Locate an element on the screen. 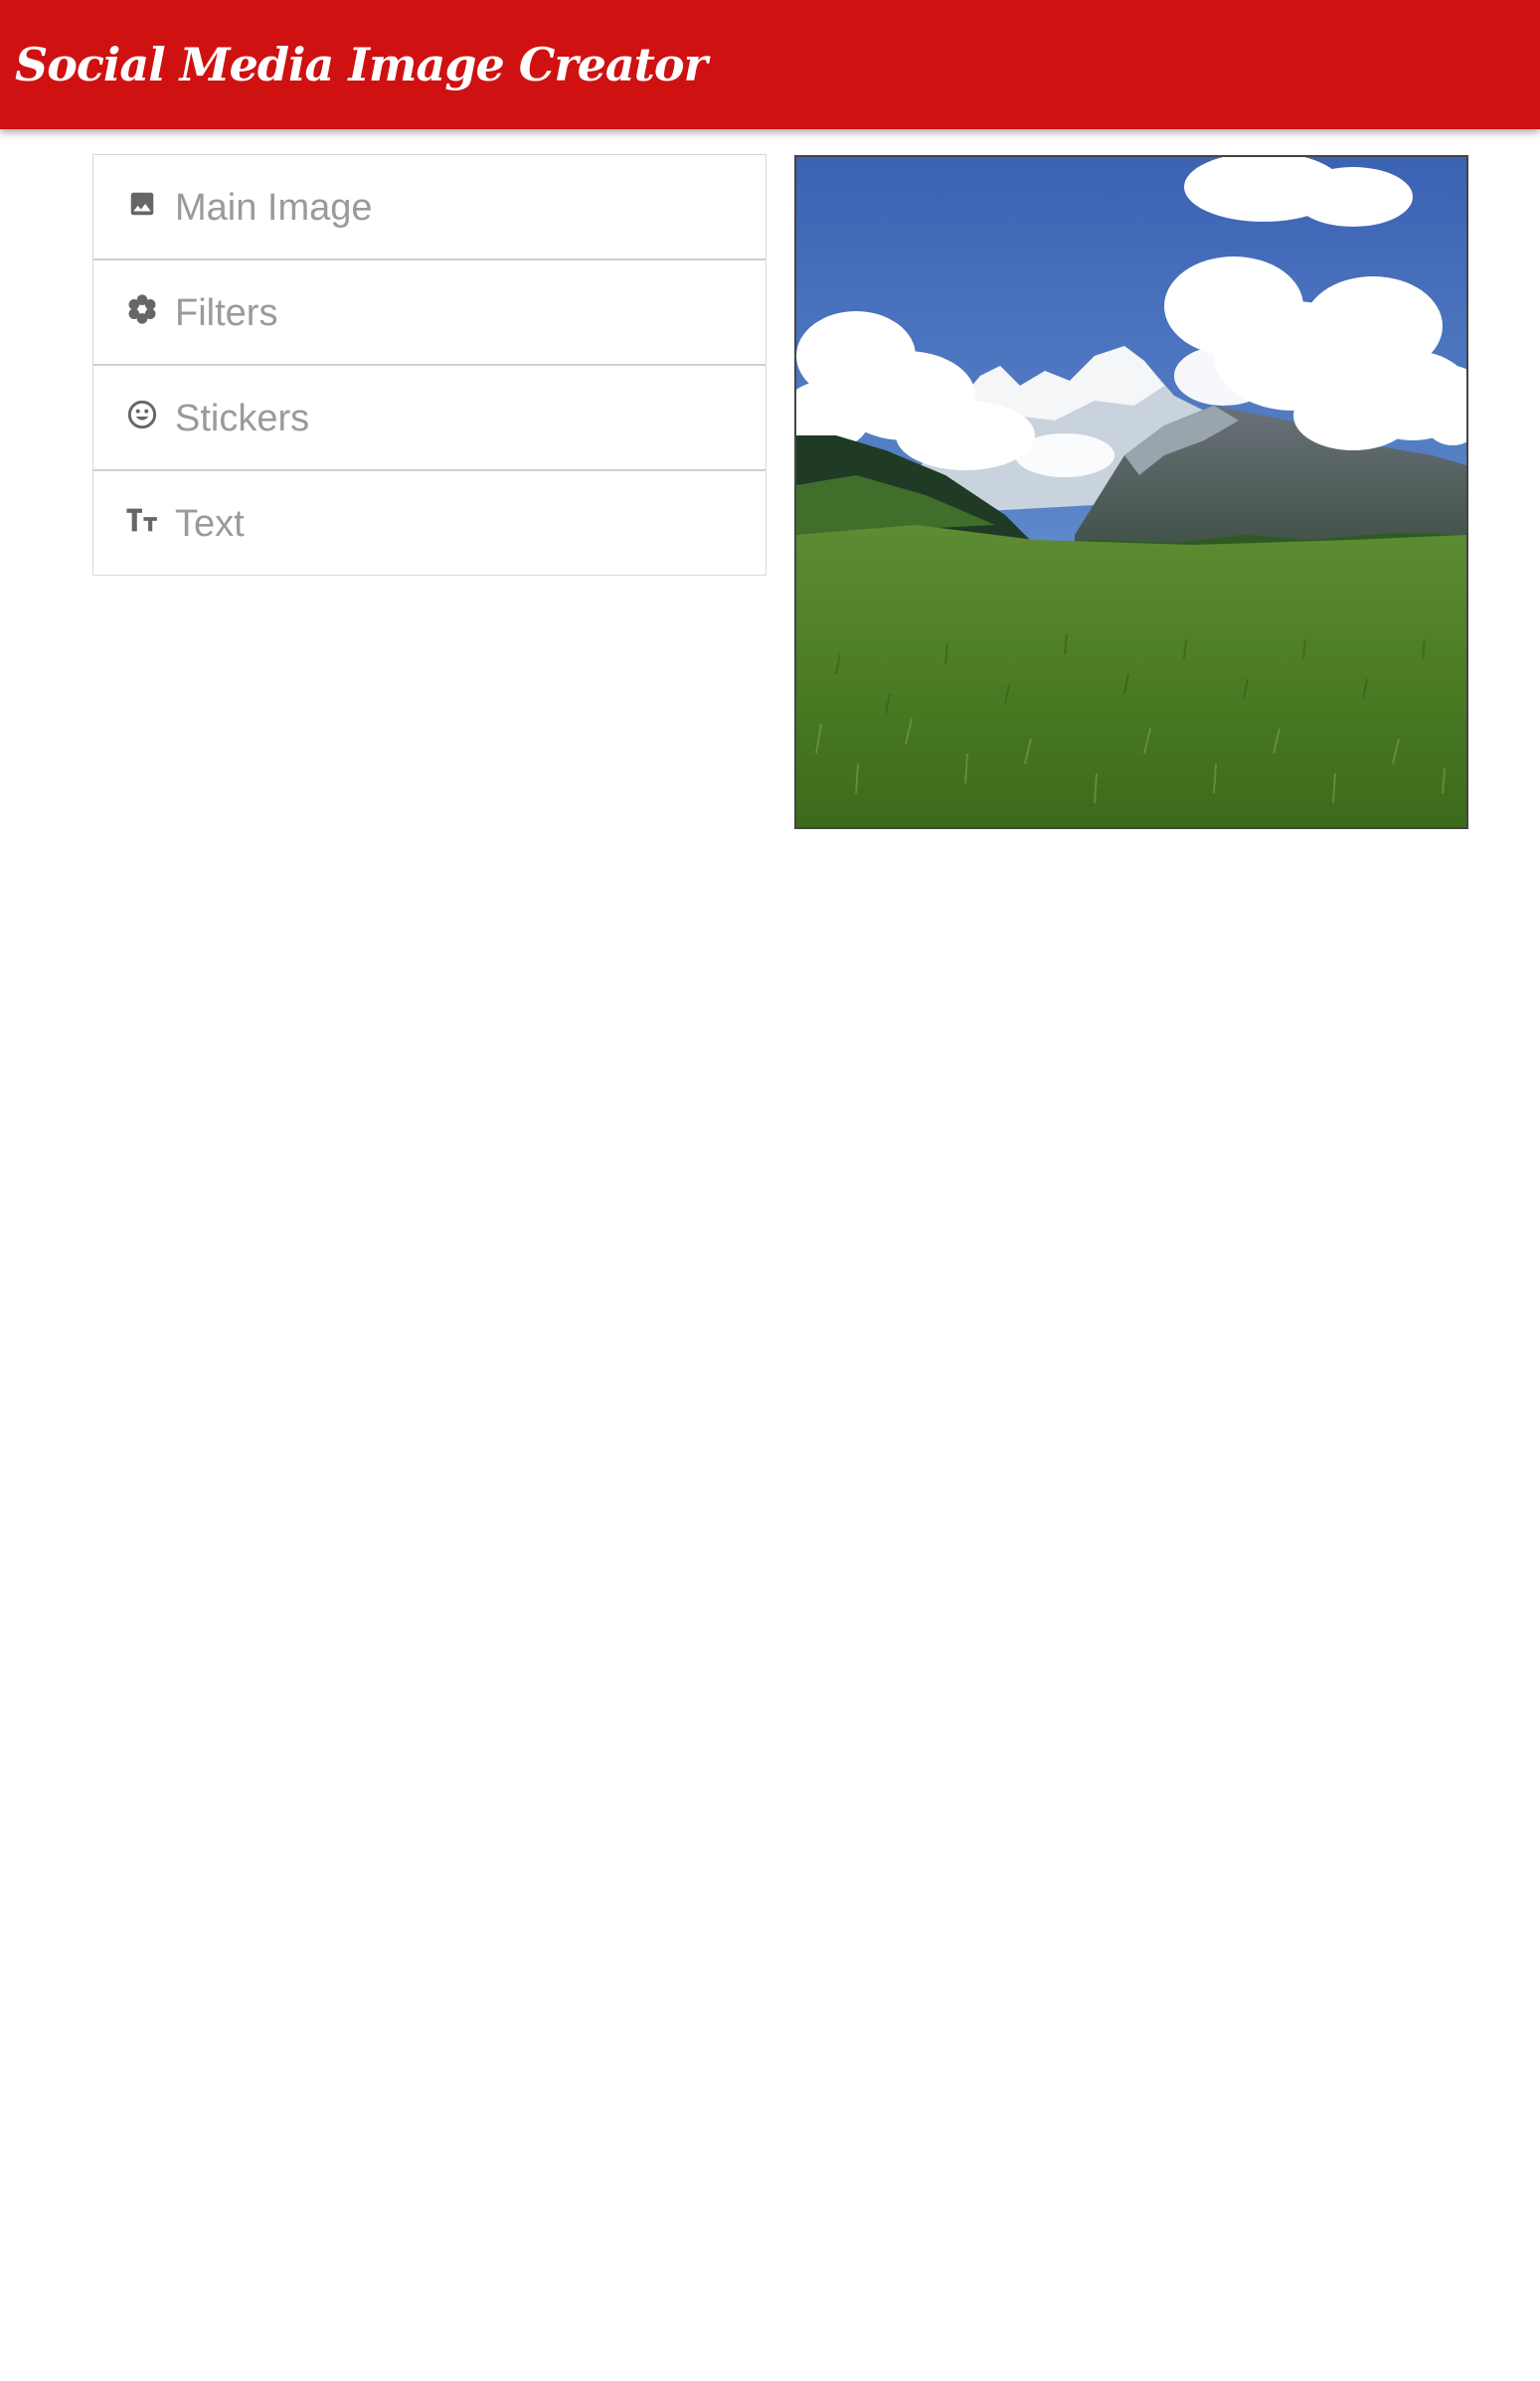  editor-panel: Main Image Filters Stickers Text is located at coordinates (429, 365).